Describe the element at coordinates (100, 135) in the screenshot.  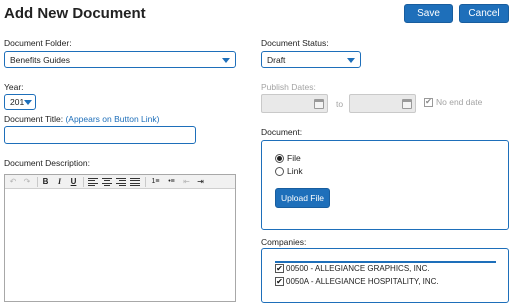
I see `doc-title-input` at that location.